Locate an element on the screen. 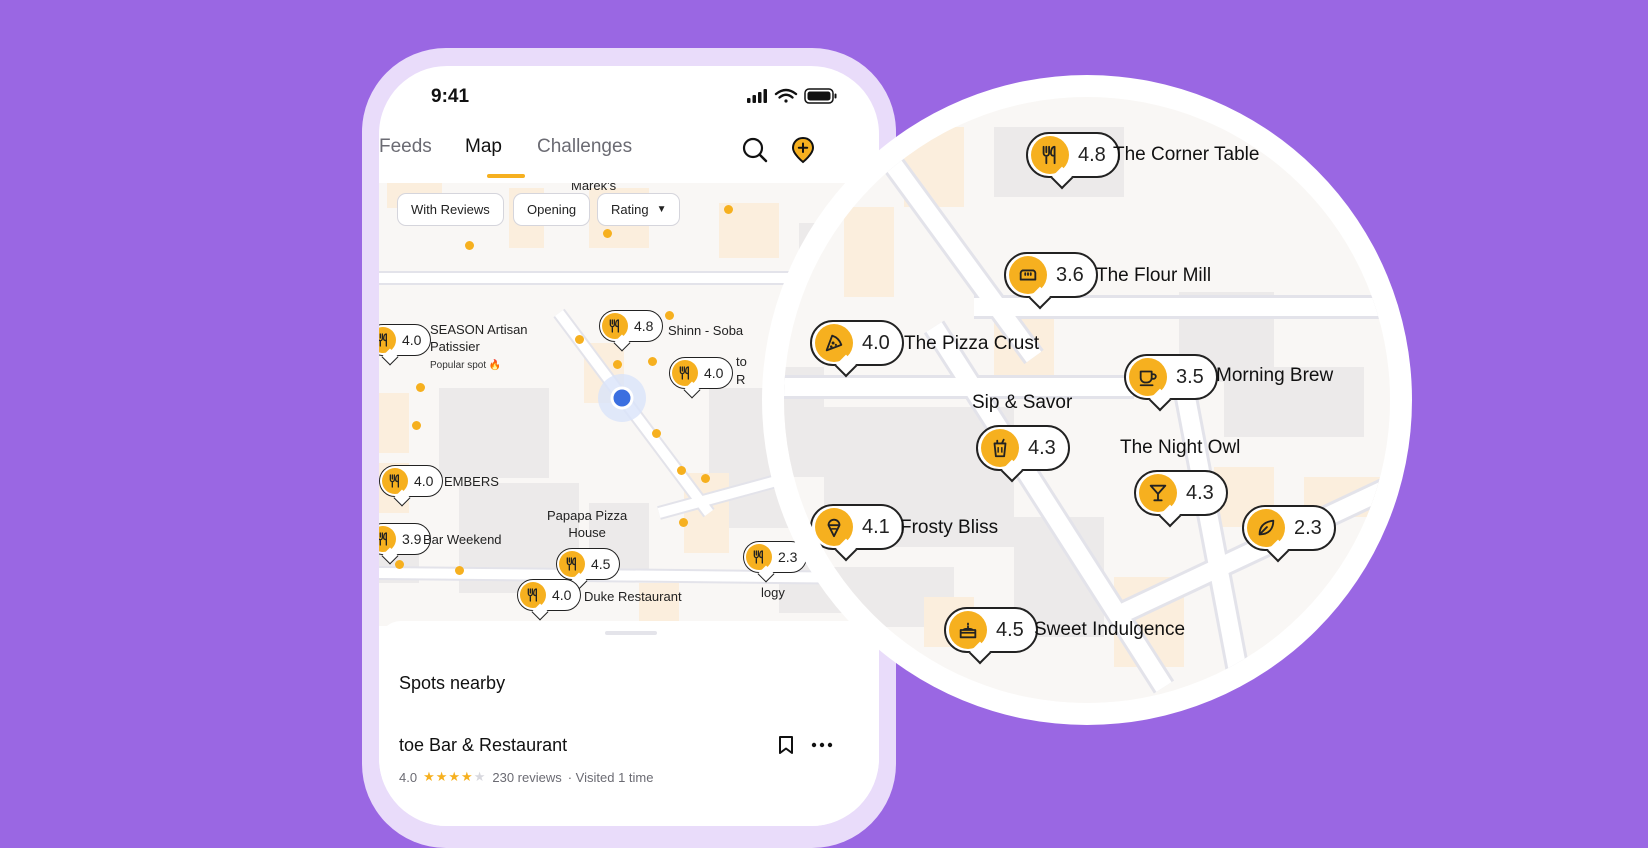 The width and height of the screenshot is (1648, 848). tab-feeds: Feeds is located at coordinates (405, 147).